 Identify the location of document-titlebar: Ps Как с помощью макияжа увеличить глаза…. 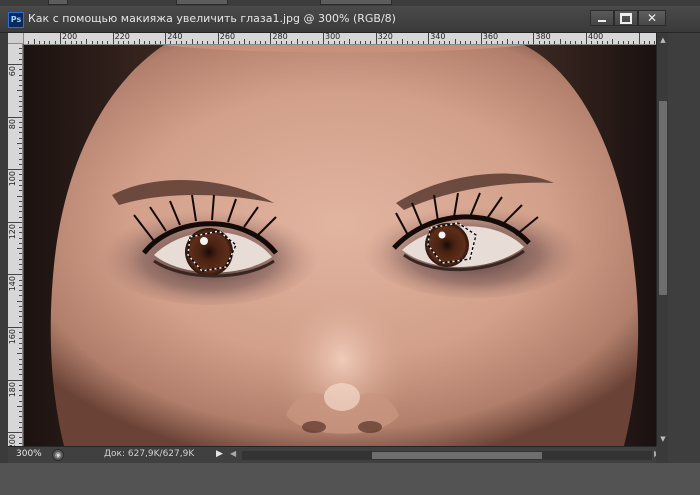
(350, 19).